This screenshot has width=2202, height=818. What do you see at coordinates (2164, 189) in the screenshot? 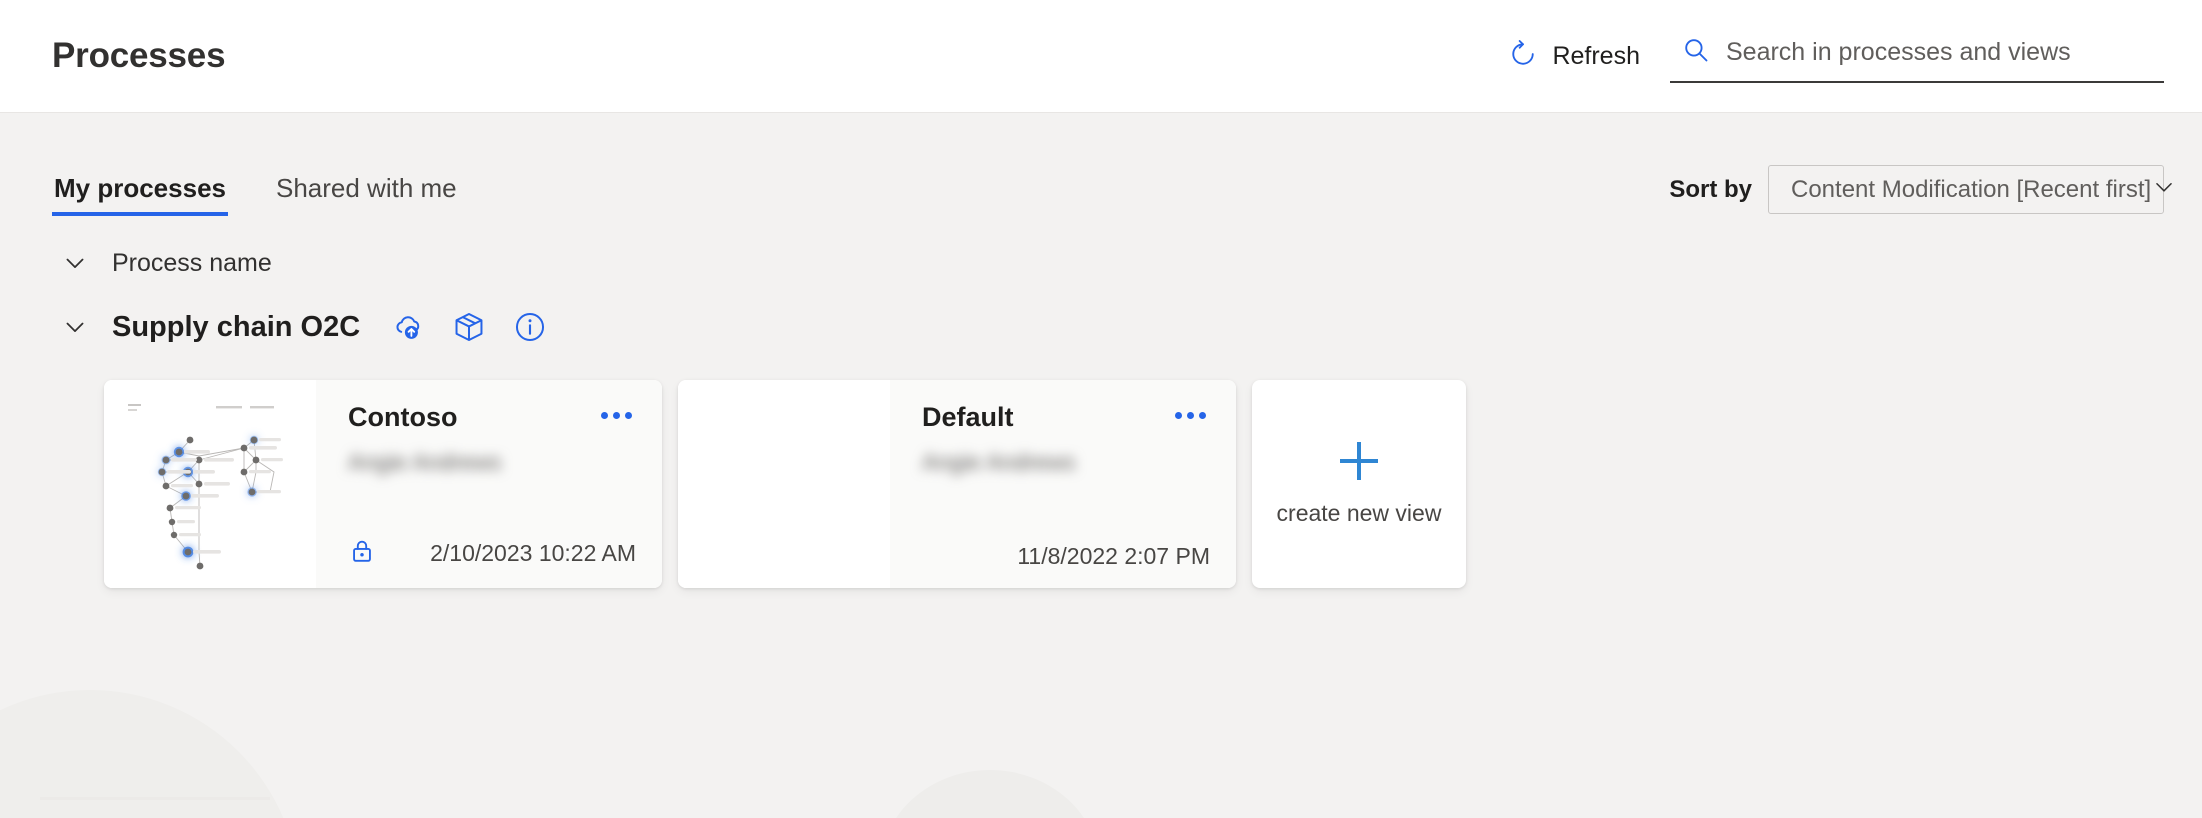
I see `chevron-down-icon` at bounding box center [2164, 189].